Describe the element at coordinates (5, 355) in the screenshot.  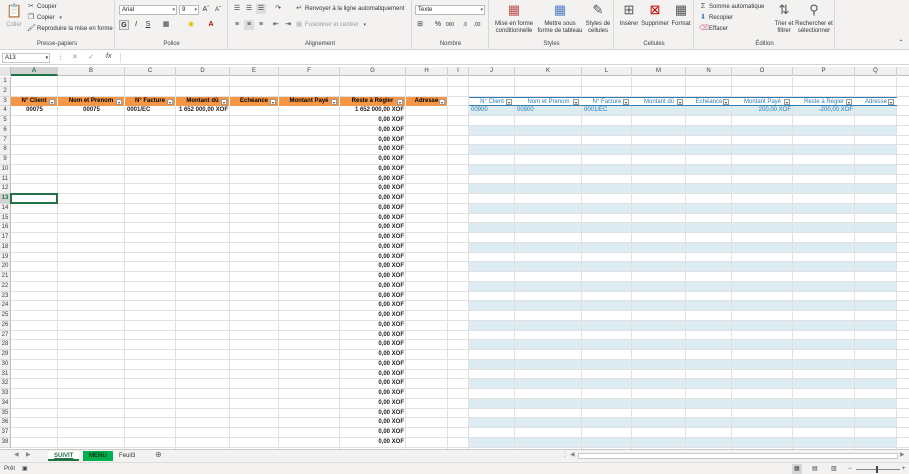
I see `row-header-29: 29` at that location.